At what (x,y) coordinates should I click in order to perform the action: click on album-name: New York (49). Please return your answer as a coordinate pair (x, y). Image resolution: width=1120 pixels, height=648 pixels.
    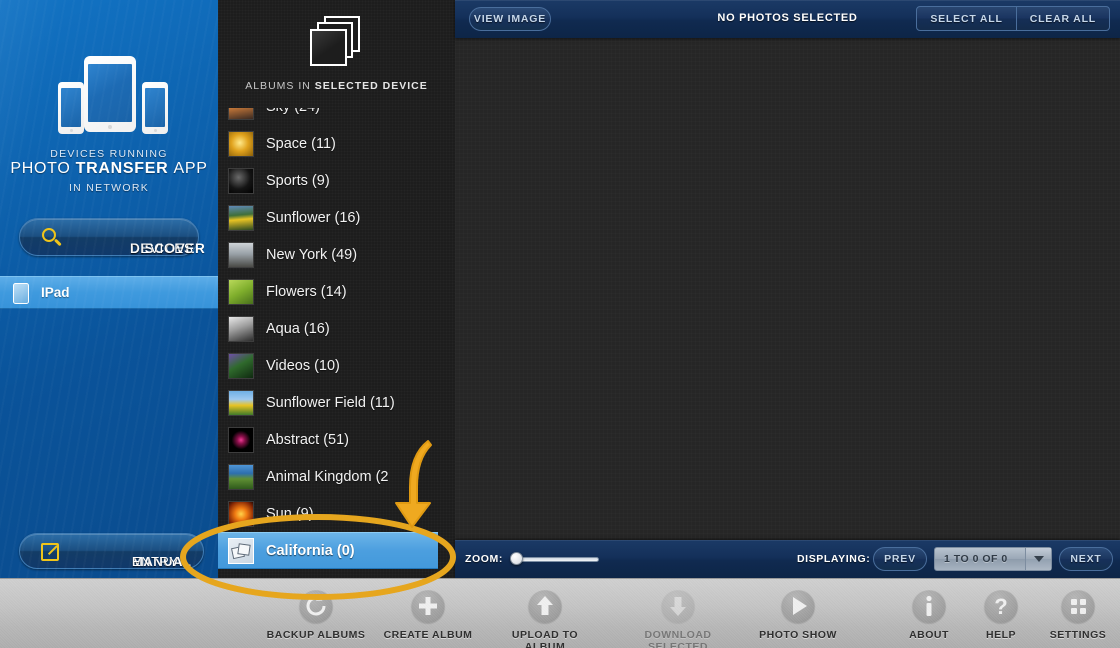
    Looking at the image, I should click on (312, 254).